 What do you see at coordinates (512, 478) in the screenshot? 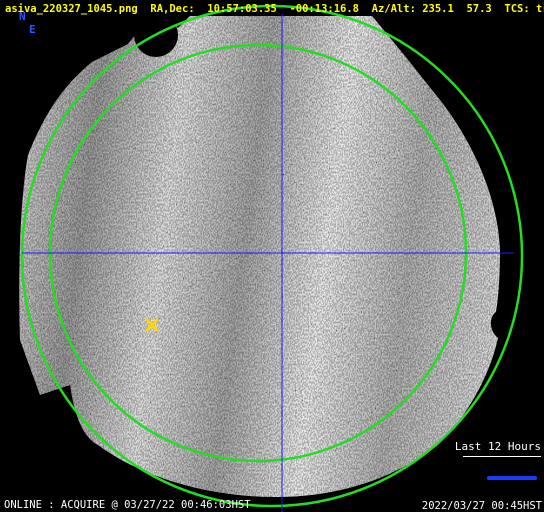
I see `track-legend-swatch` at bounding box center [512, 478].